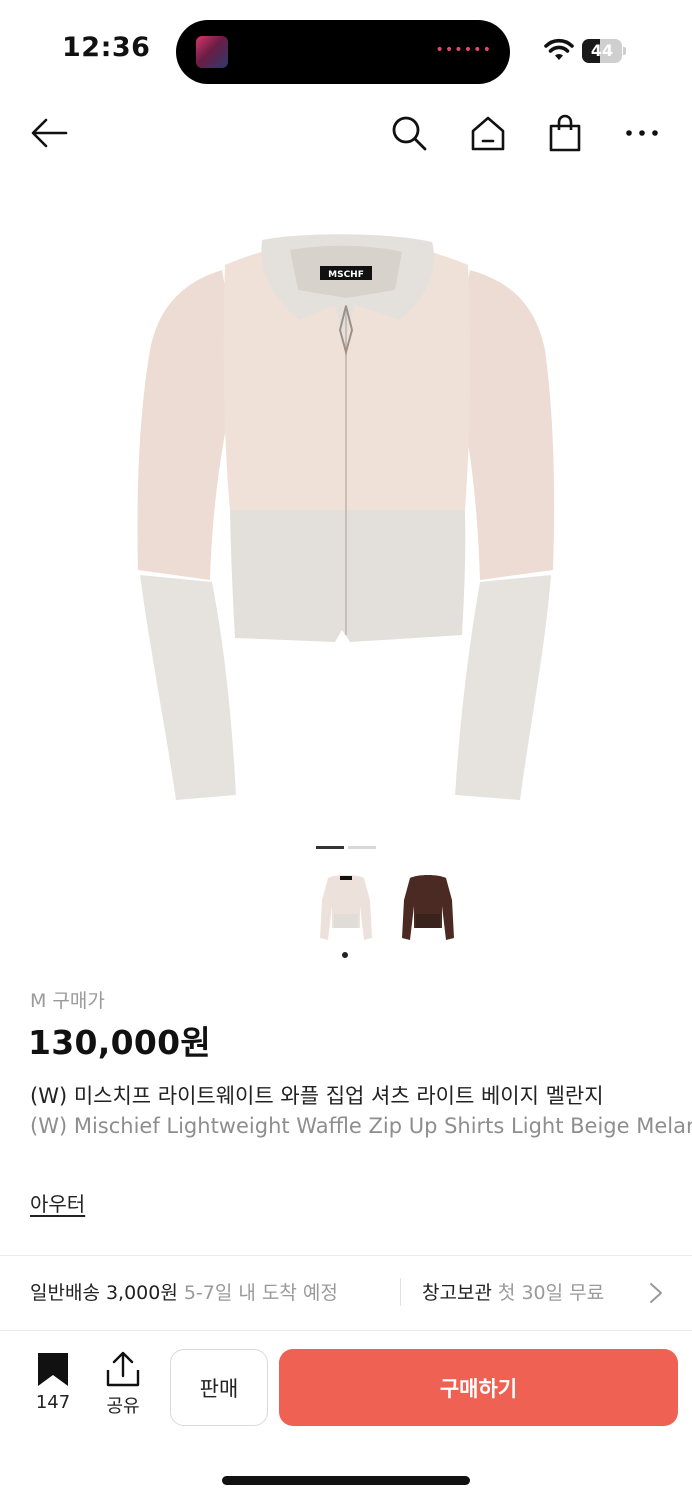  What do you see at coordinates (317, 1096) in the screenshot?
I see `product-name-korean: (W) 미스치프 라이트웨이트 와플 집업 셔츠 라이트 베이지 멜란지` at bounding box center [317, 1096].